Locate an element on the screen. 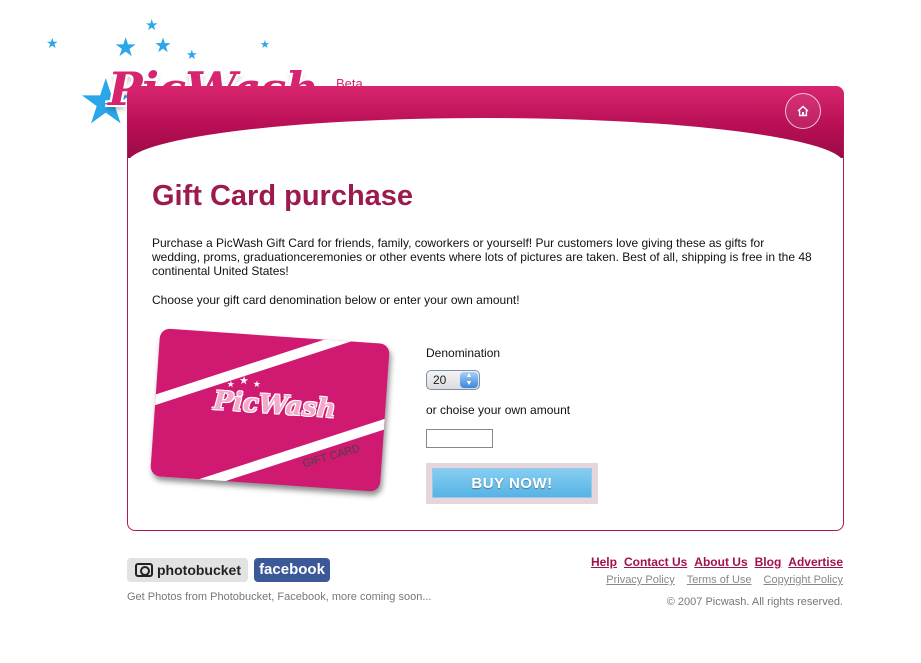 The height and width of the screenshot is (663, 921). footer-nav: Help Contact Us About Us Blog Advertise is located at coordinates (717, 562).